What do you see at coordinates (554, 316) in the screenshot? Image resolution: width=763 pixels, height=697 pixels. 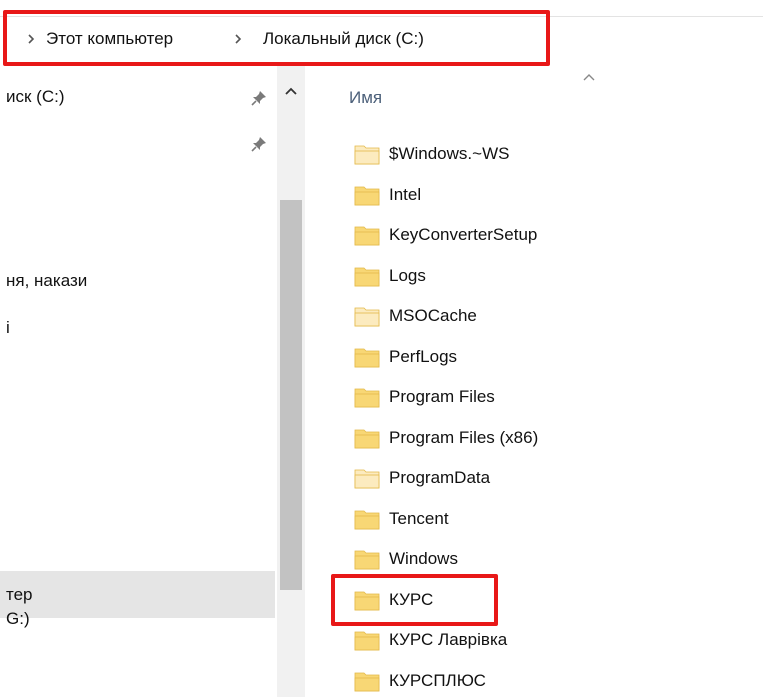 I see `file-row: MSOCache` at bounding box center [554, 316].